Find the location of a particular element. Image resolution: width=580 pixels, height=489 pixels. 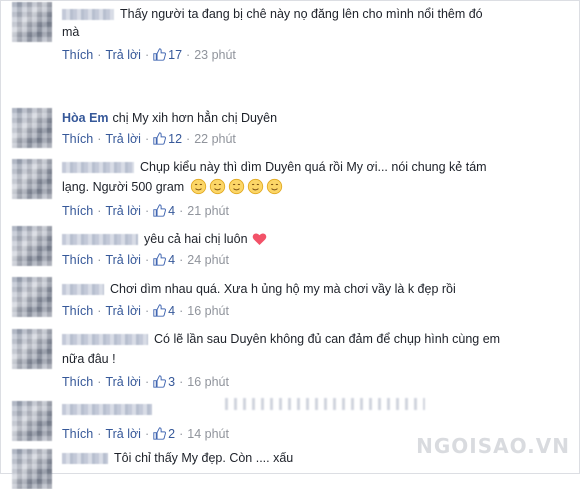

like-count: 17 is located at coordinates (167, 55).